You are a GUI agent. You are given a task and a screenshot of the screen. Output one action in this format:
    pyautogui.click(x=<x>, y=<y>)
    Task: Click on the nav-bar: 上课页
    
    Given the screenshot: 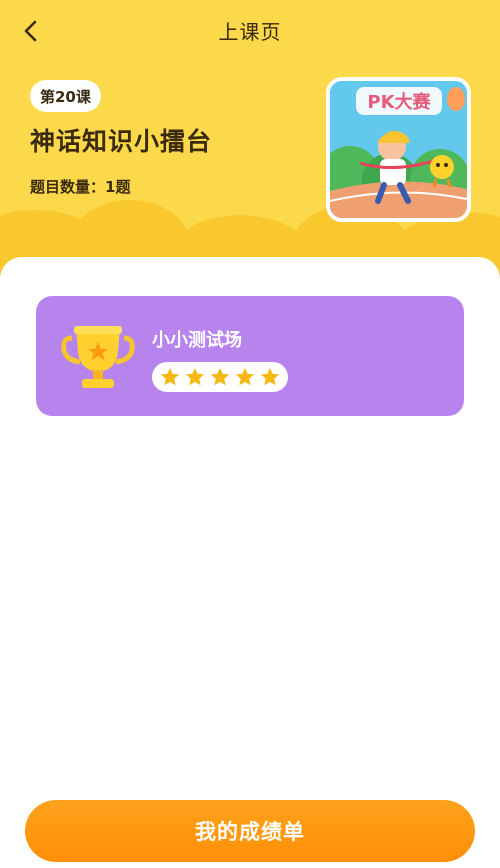 What is the action you would take?
    pyautogui.click(x=250, y=31)
    